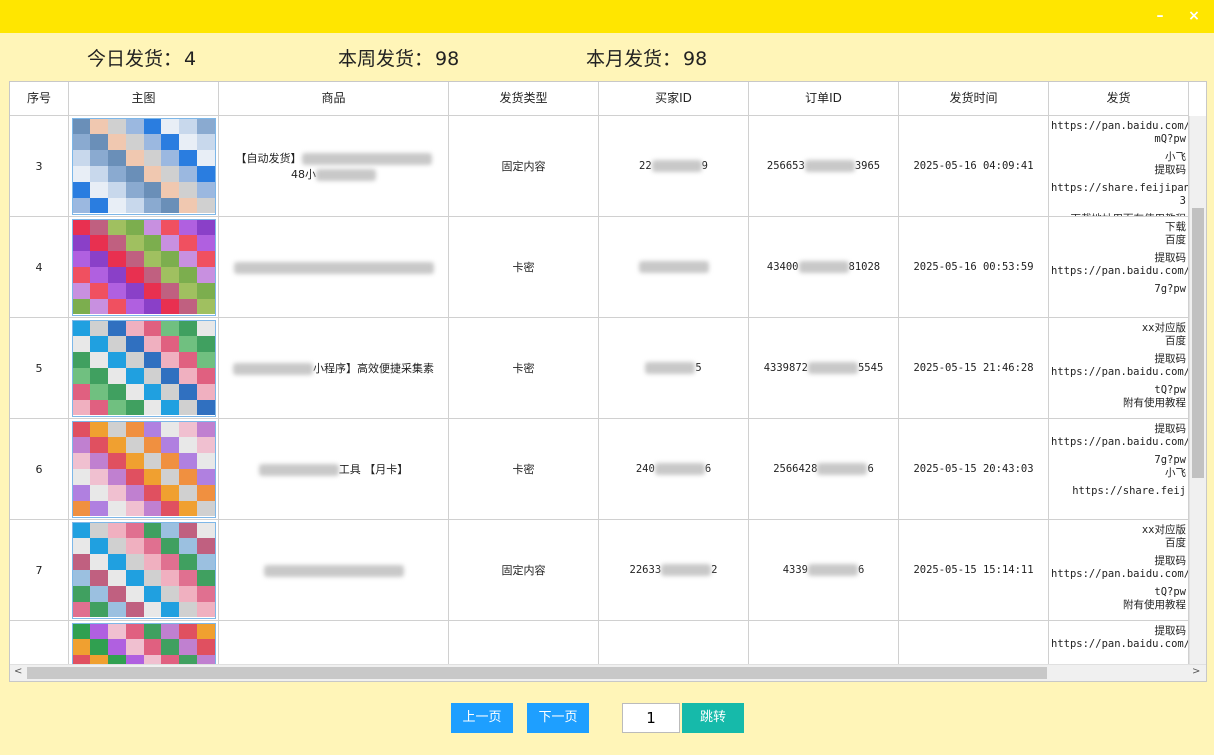 This screenshot has height=755, width=1214. Describe the element at coordinates (646, 57) in the screenshot. I see `stat-month: 本月发货： 98` at that location.